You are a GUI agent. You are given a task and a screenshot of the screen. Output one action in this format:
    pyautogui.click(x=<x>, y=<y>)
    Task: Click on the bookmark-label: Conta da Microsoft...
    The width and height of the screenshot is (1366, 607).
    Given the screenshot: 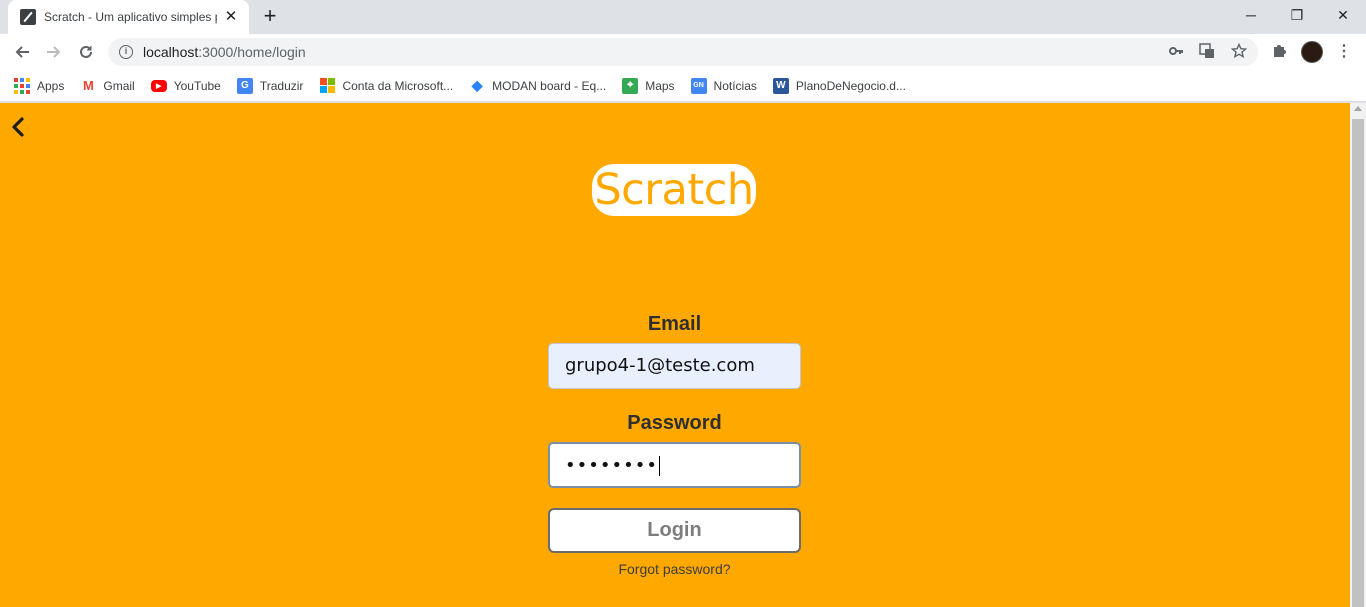 What is the action you would take?
    pyautogui.click(x=398, y=85)
    